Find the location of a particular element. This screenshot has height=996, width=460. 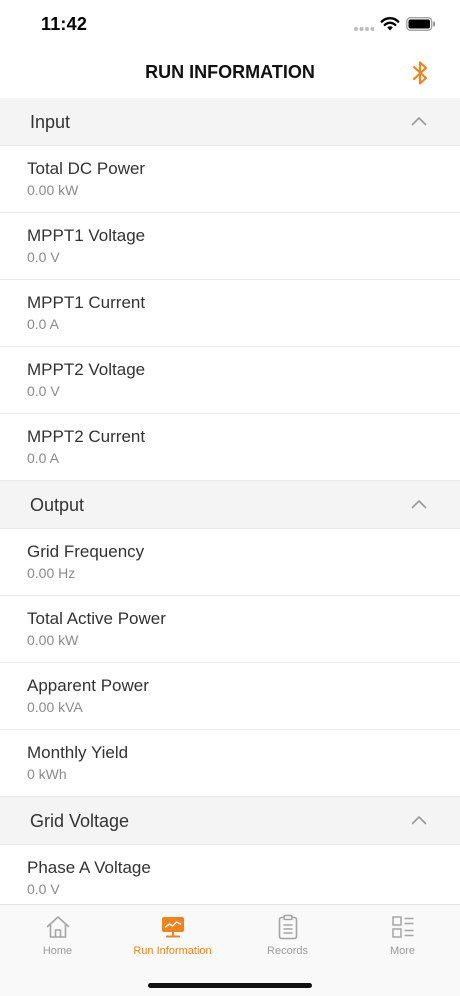

item-label: Phase A Voltage is located at coordinates (89, 867).